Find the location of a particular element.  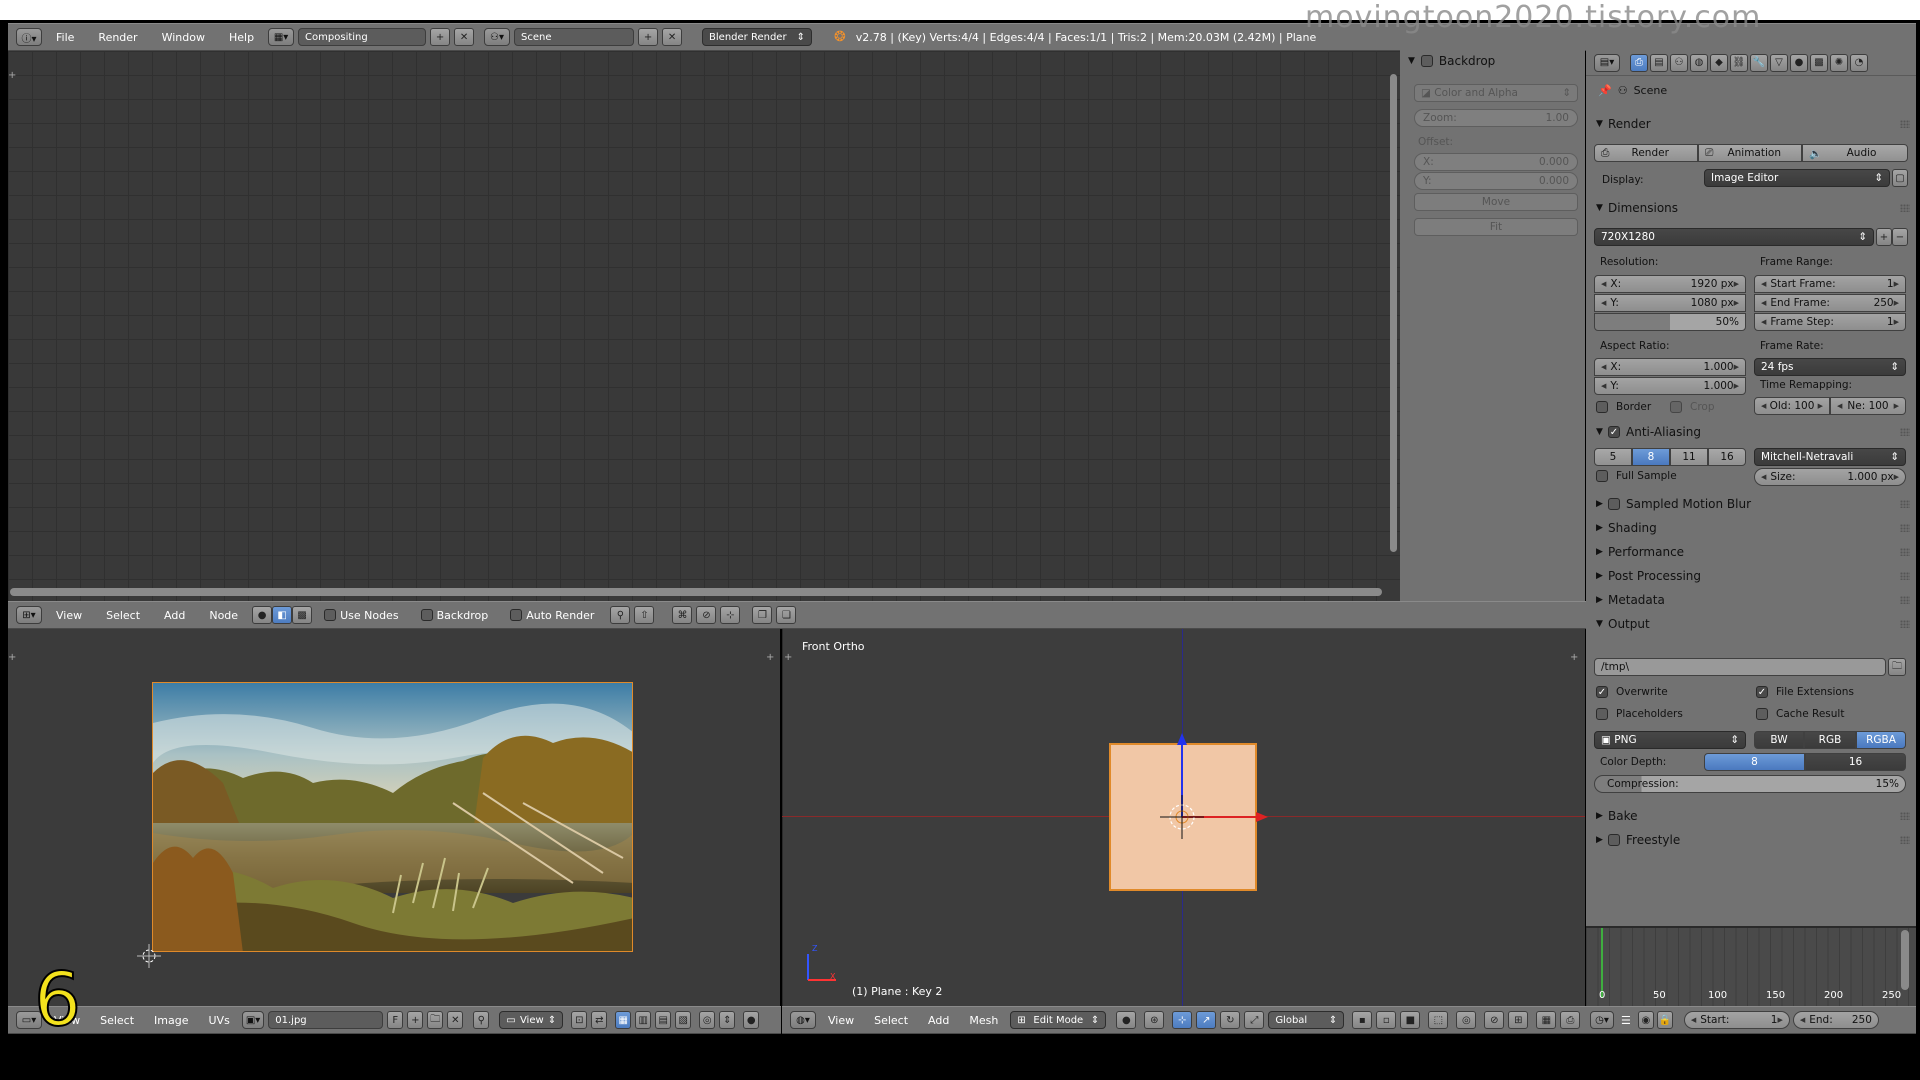

output-section-header: ▼ Output is located at coordinates (1753, 624).